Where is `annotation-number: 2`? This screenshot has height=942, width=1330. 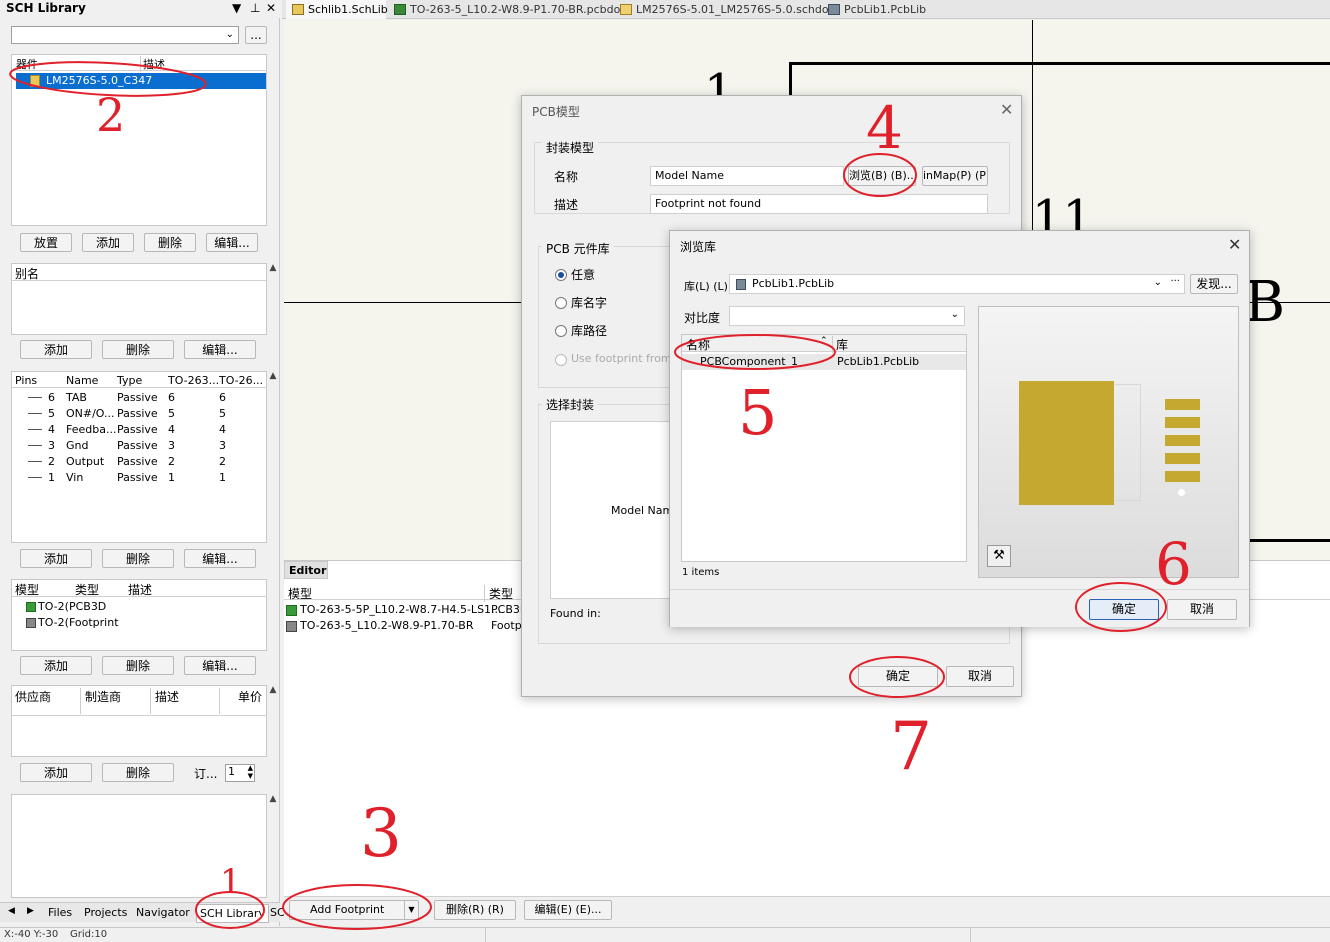
annotation-number: 2 is located at coordinates (111, 115).